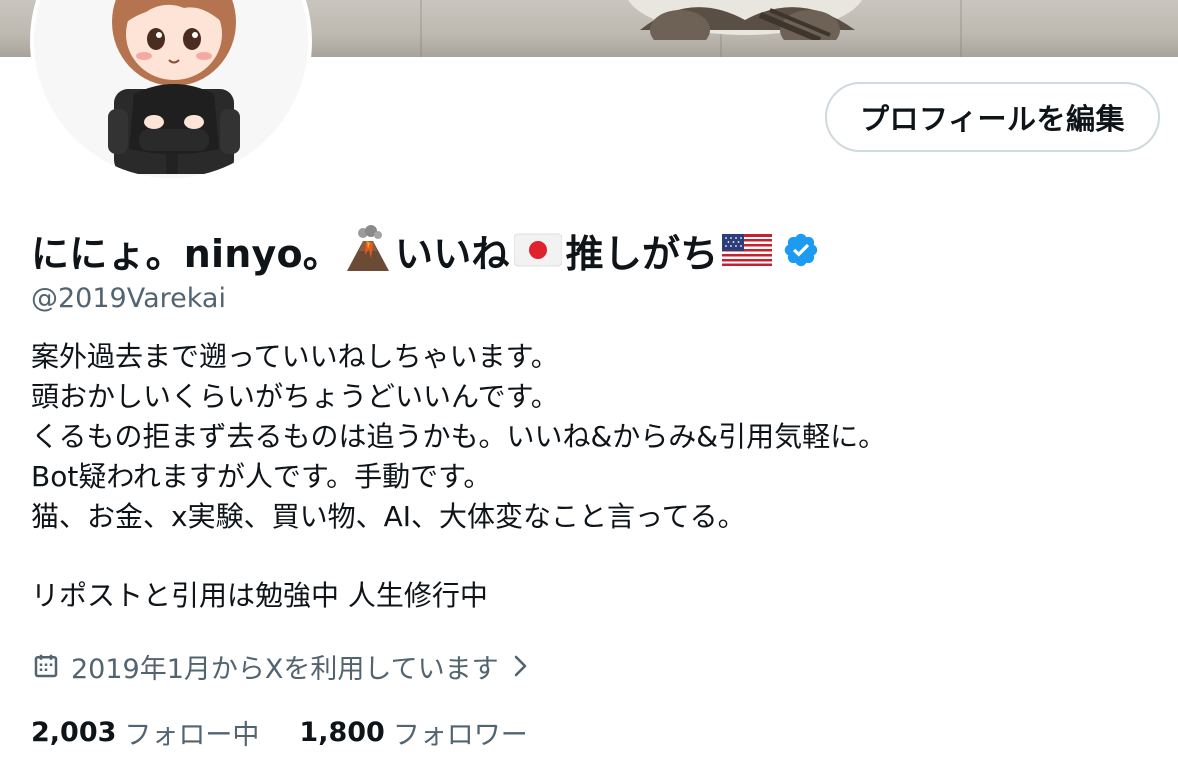 The height and width of the screenshot is (774, 1178). What do you see at coordinates (801, 250) in the screenshot?
I see `verified-badge-icon` at bounding box center [801, 250].